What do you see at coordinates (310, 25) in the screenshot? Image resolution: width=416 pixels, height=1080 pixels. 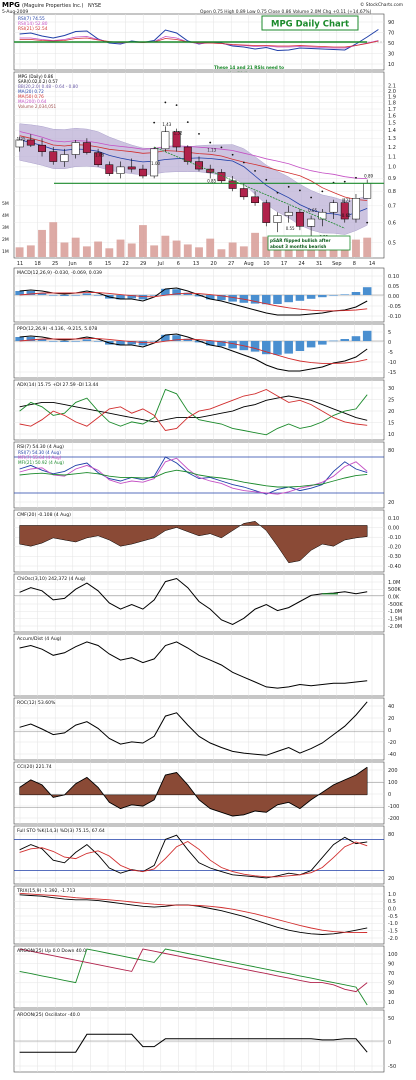 I see `chart-title-annotation: MPG Daily Chart` at bounding box center [310, 25].